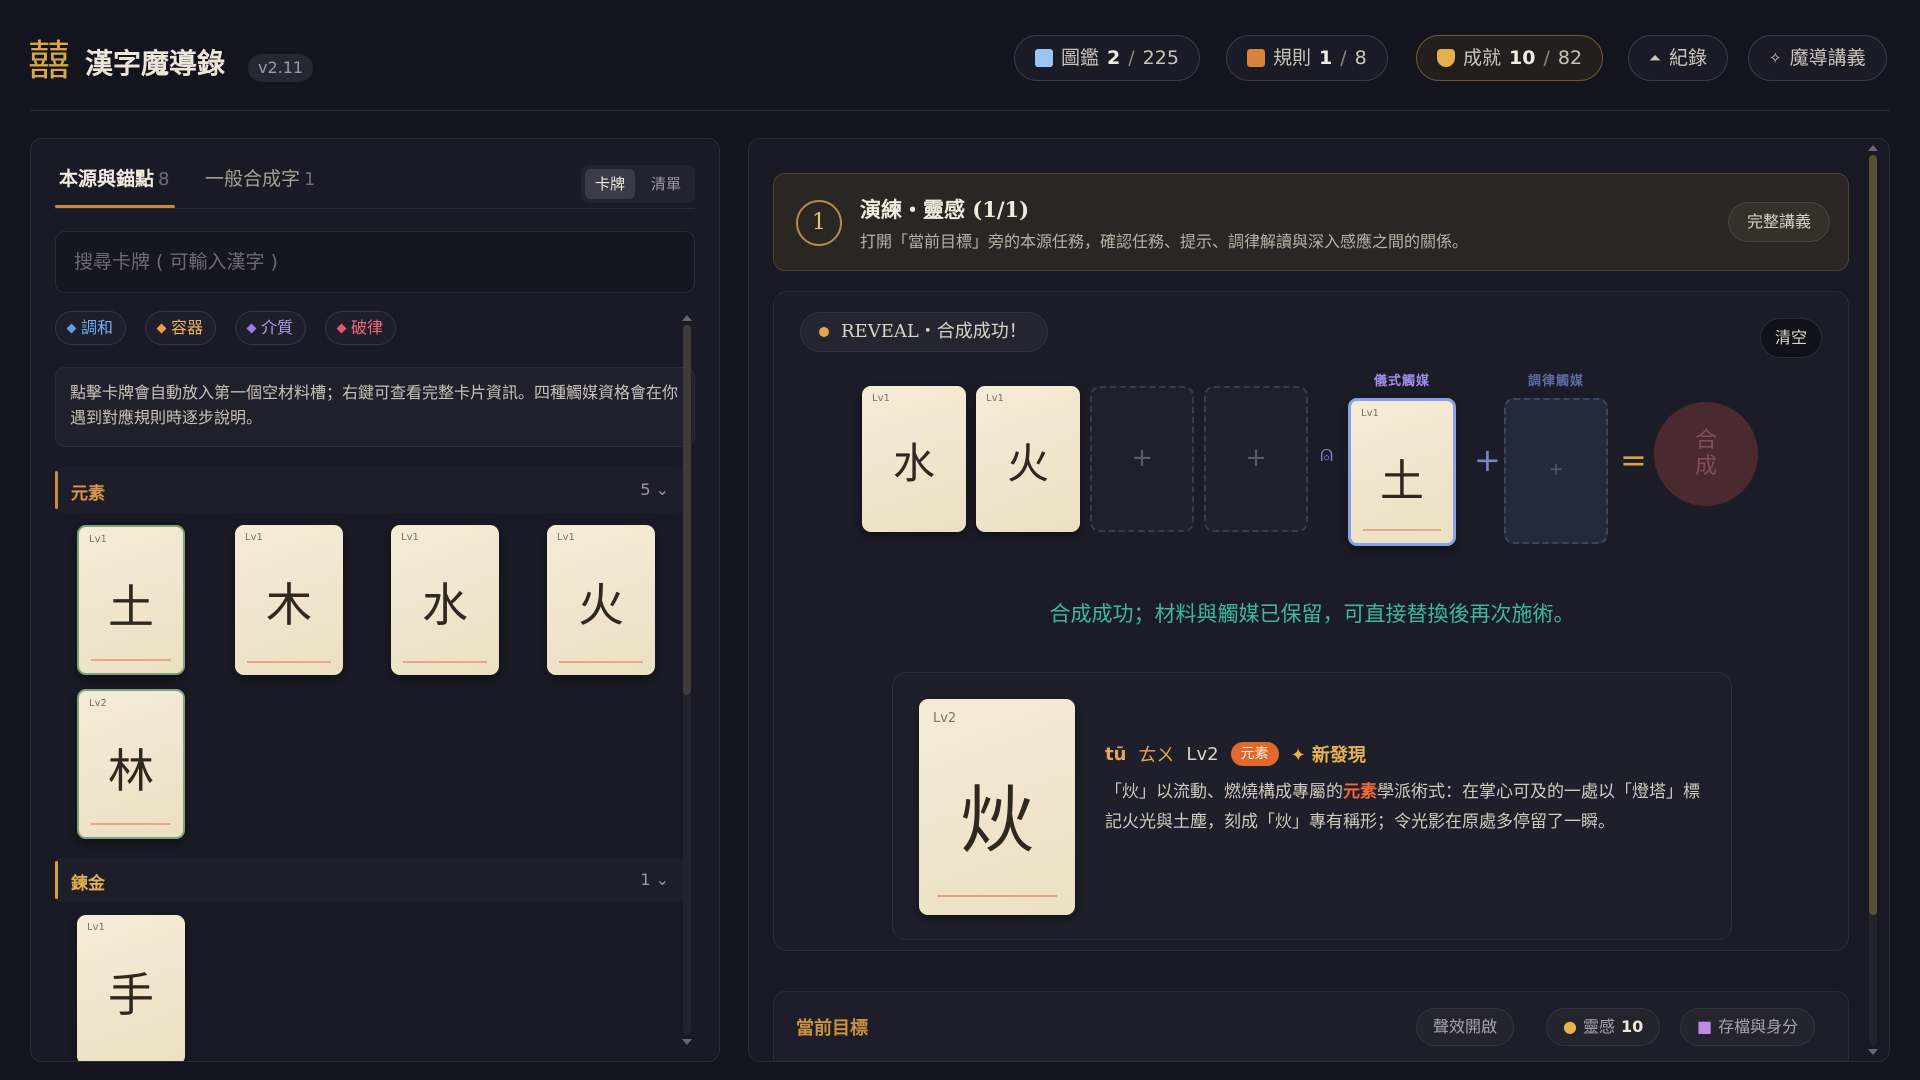 The width and height of the screenshot is (1920, 1080). What do you see at coordinates (369, 880) in the screenshot?
I see `group-header-alchemy: 鍊金 1 ⌄` at bounding box center [369, 880].